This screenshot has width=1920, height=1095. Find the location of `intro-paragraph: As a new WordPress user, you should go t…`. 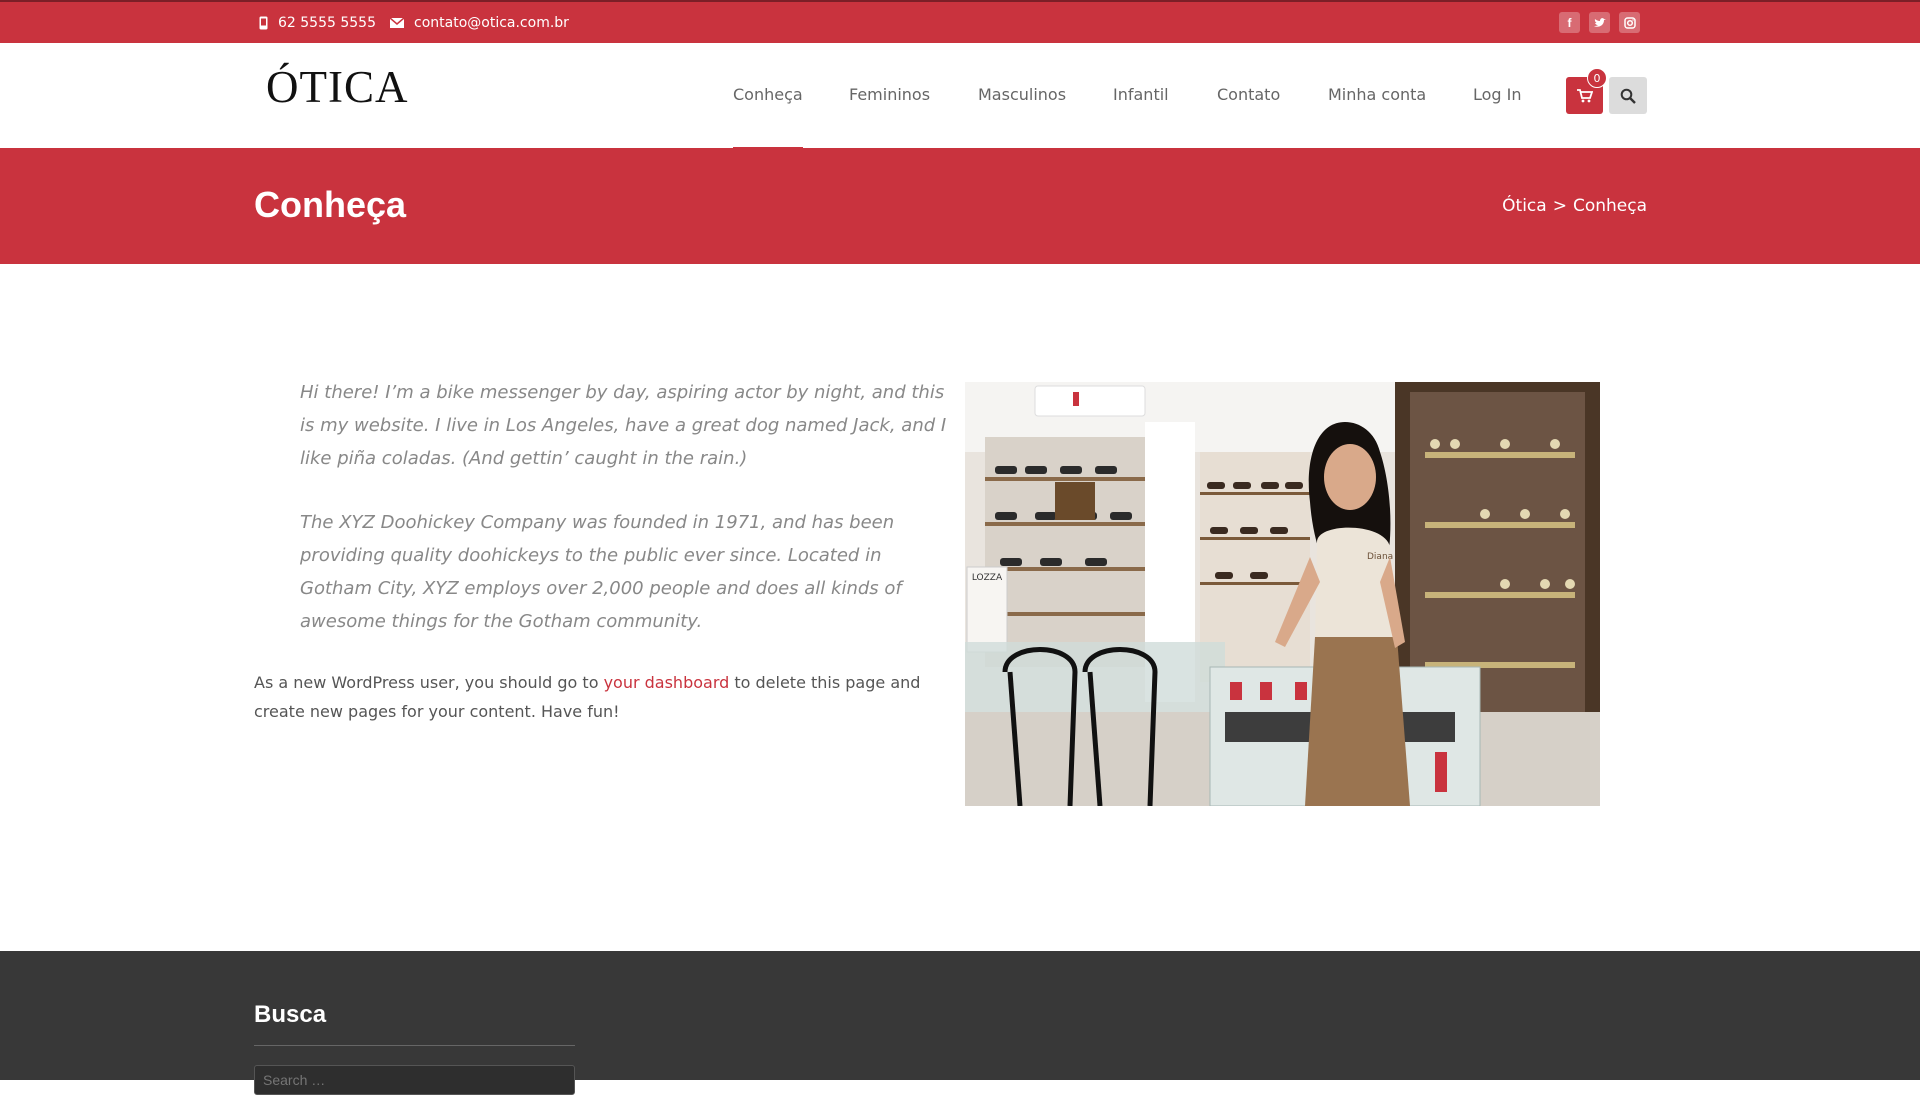

intro-paragraph: As a new WordPress user, you should go t… is located at coordinates (604, 697).